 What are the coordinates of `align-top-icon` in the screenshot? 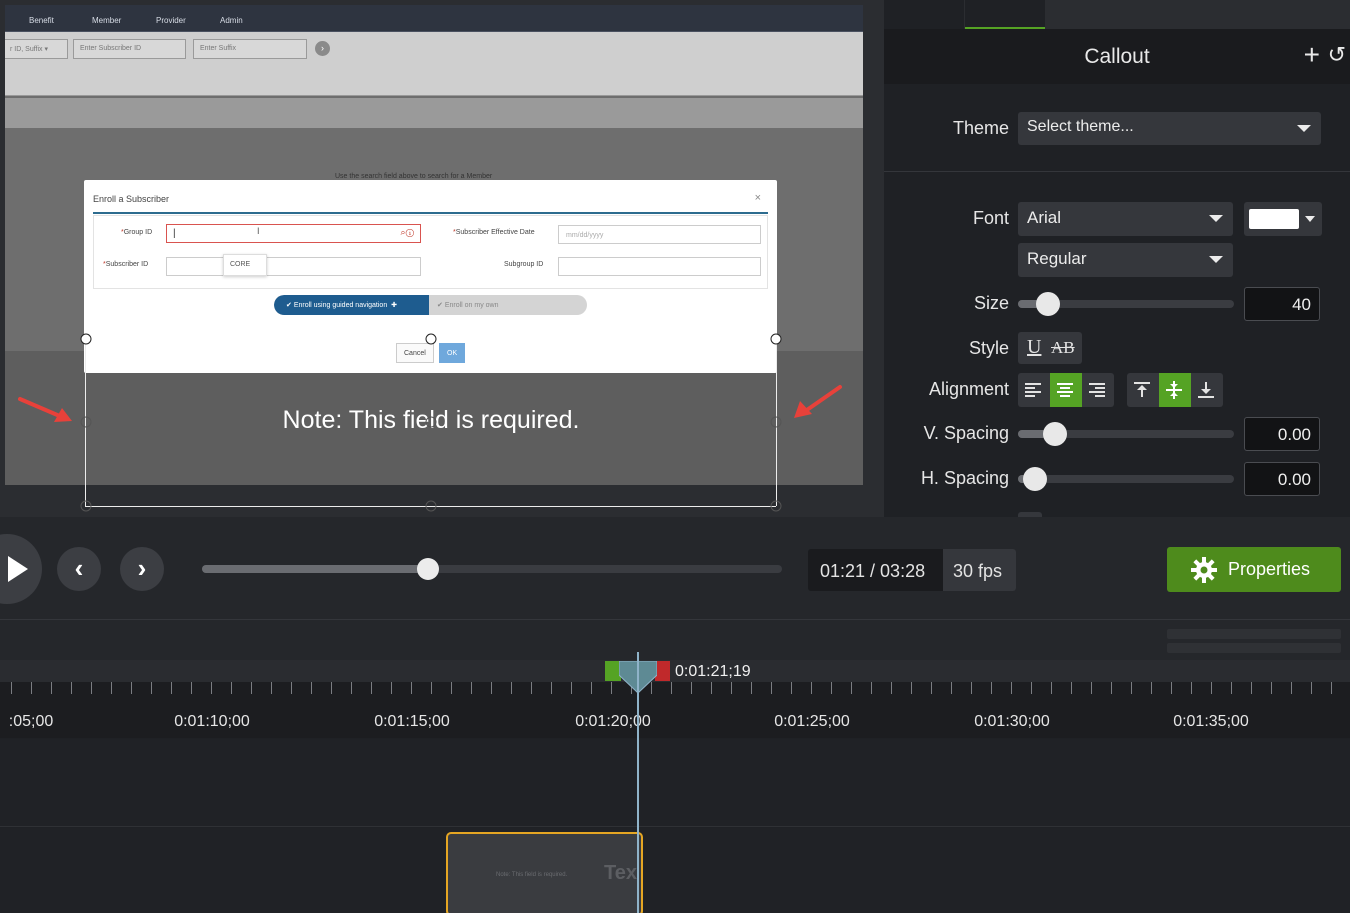 It's located at (1143, 390).